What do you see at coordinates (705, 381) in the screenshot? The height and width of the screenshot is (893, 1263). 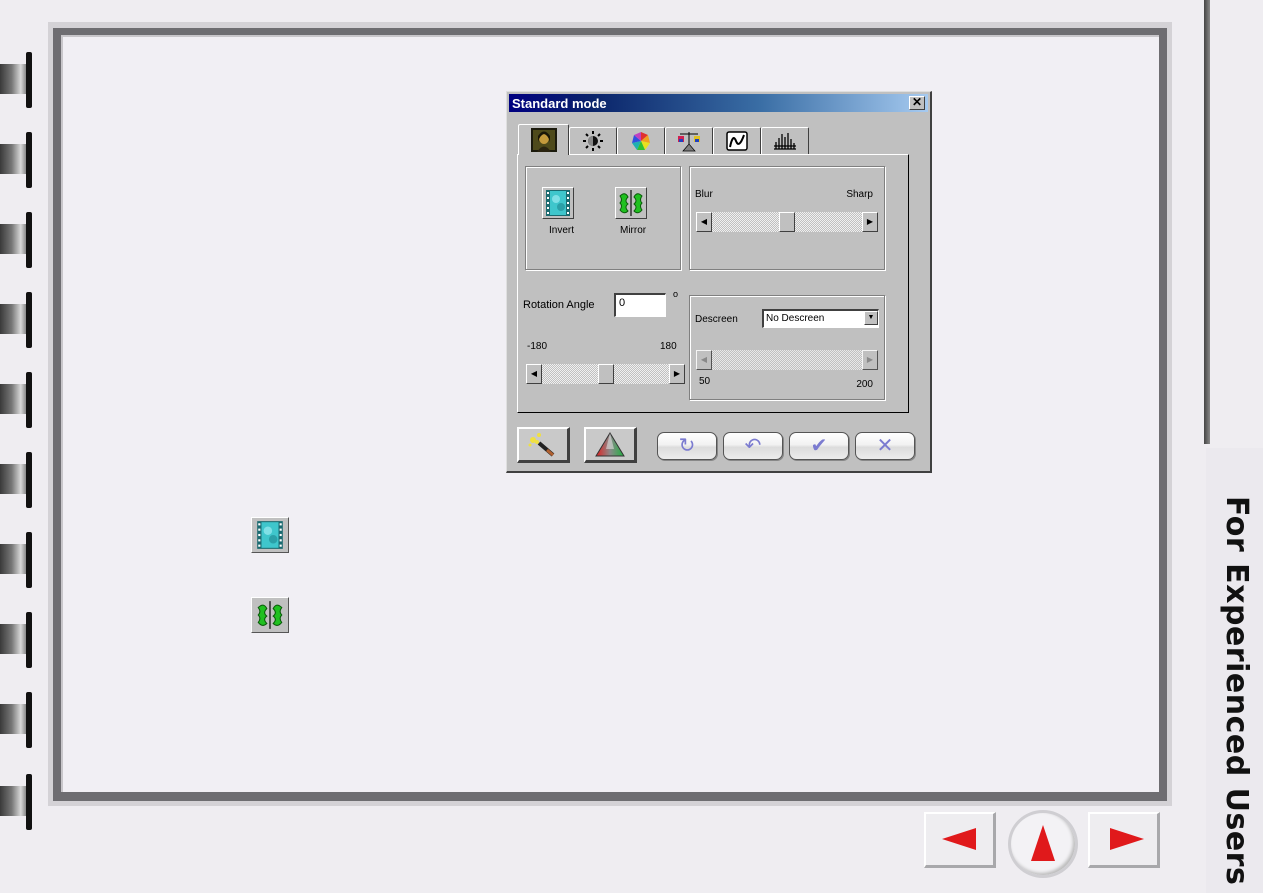 I see `descreen-min-label: 50` at bounding box center [705, 381].